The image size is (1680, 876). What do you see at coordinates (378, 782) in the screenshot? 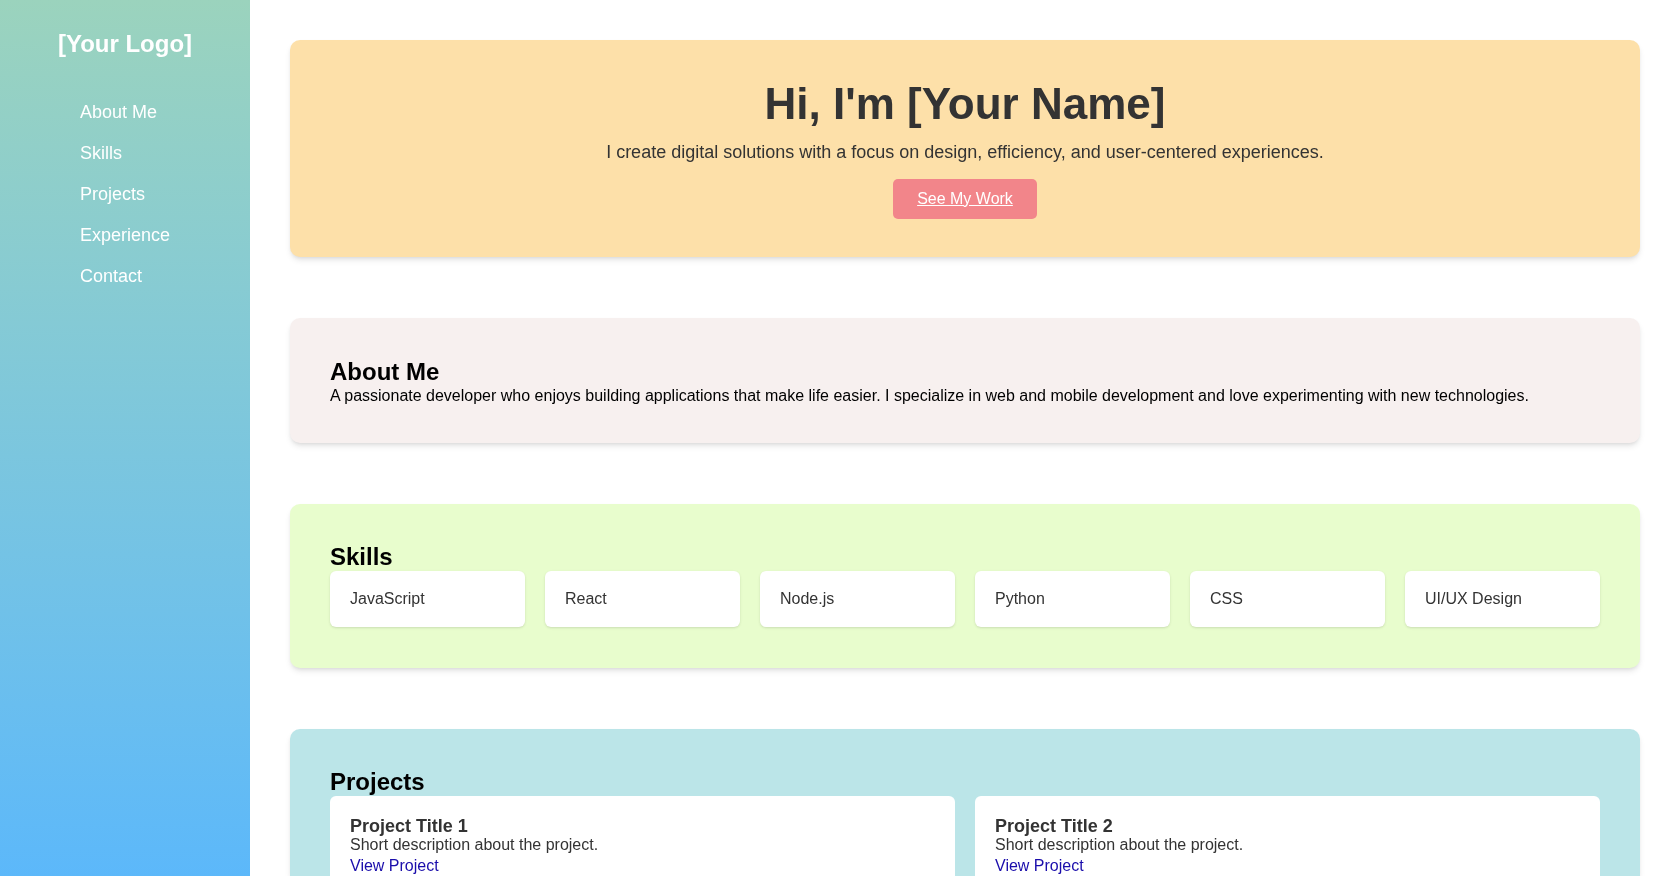
I see `section-title: Projects` at bounding box center [378, 782].